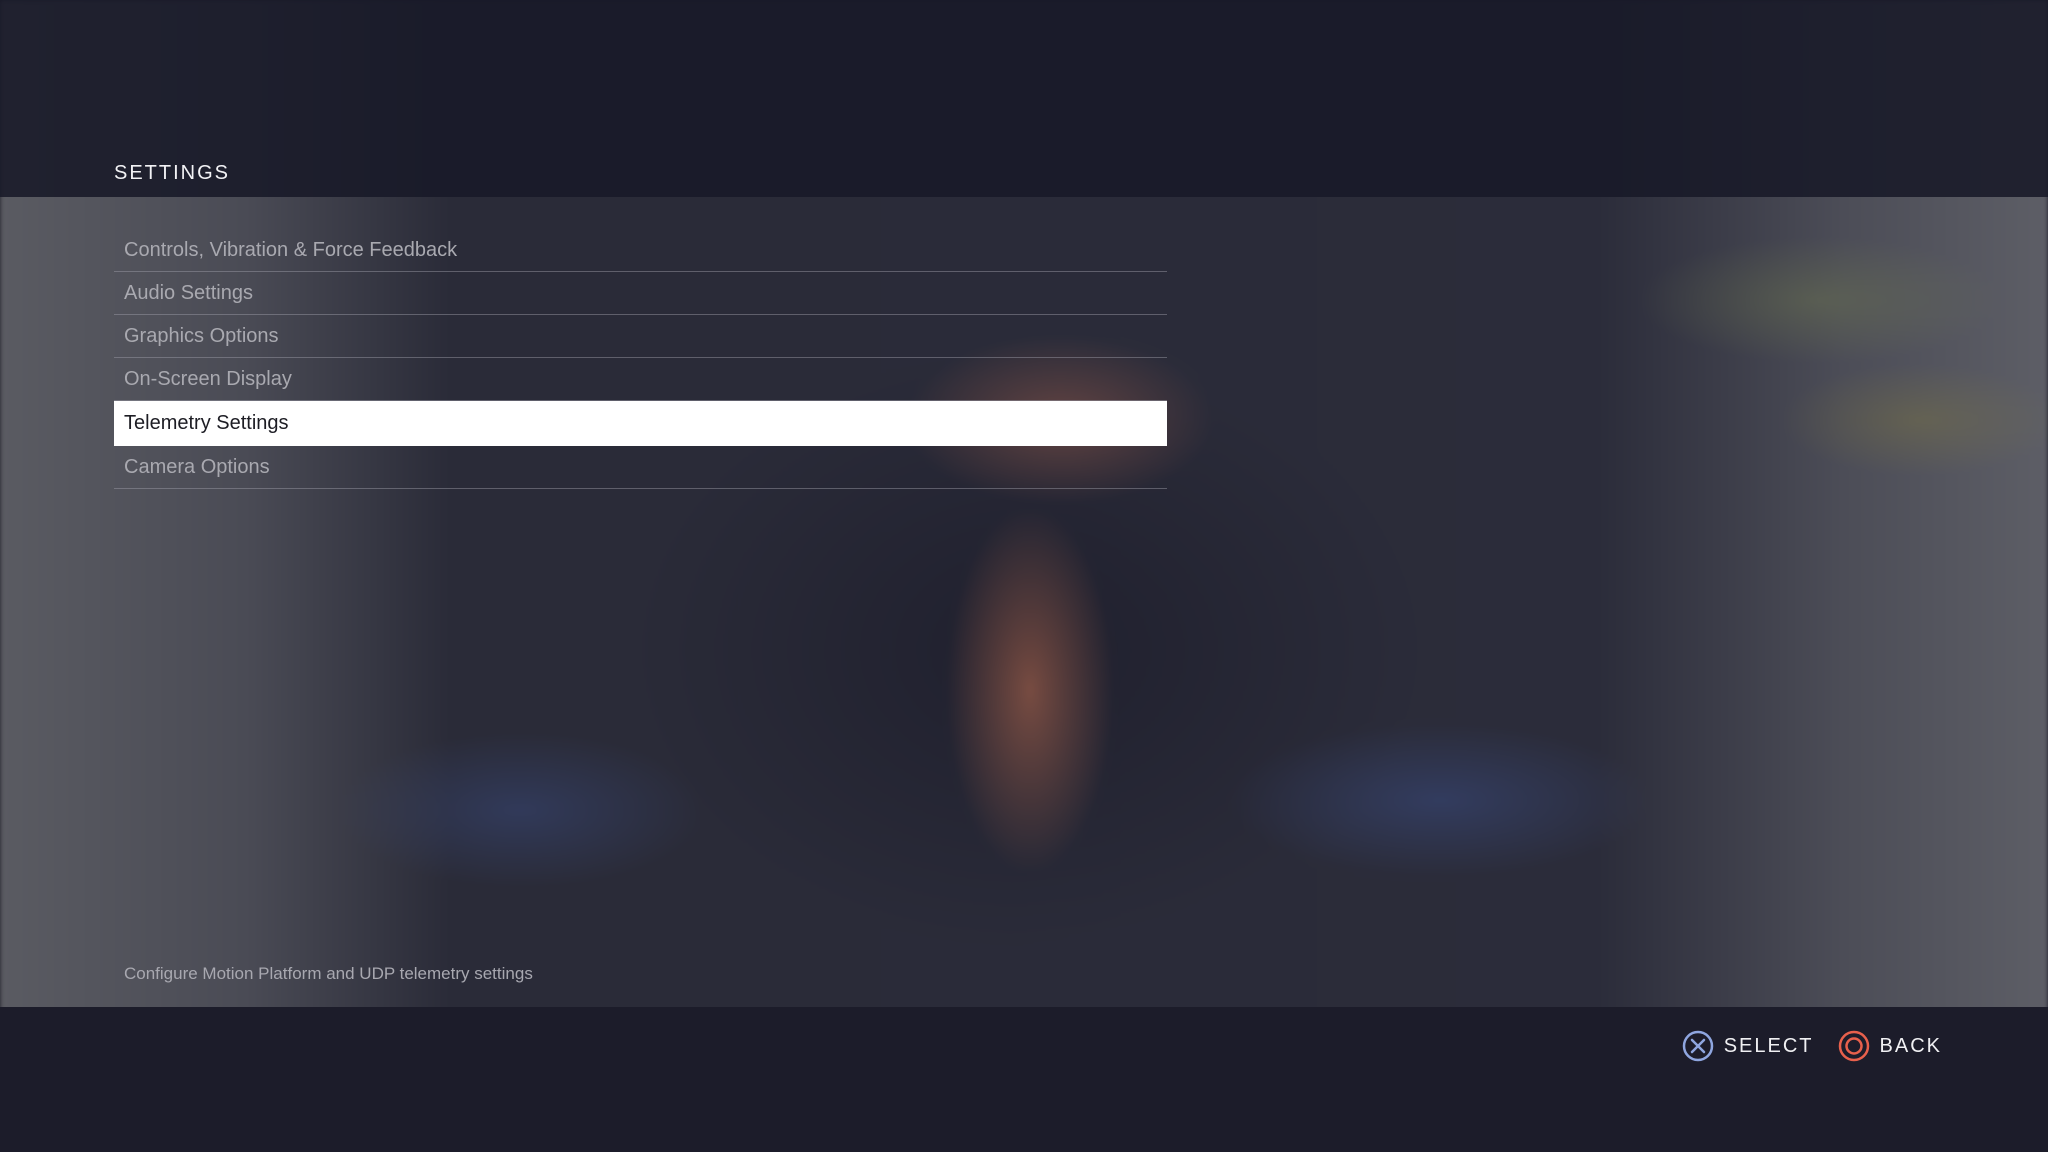  Describe the element at coordinates (1910, 1045) in the screenshot. I see `back-label: BACK` at that location.